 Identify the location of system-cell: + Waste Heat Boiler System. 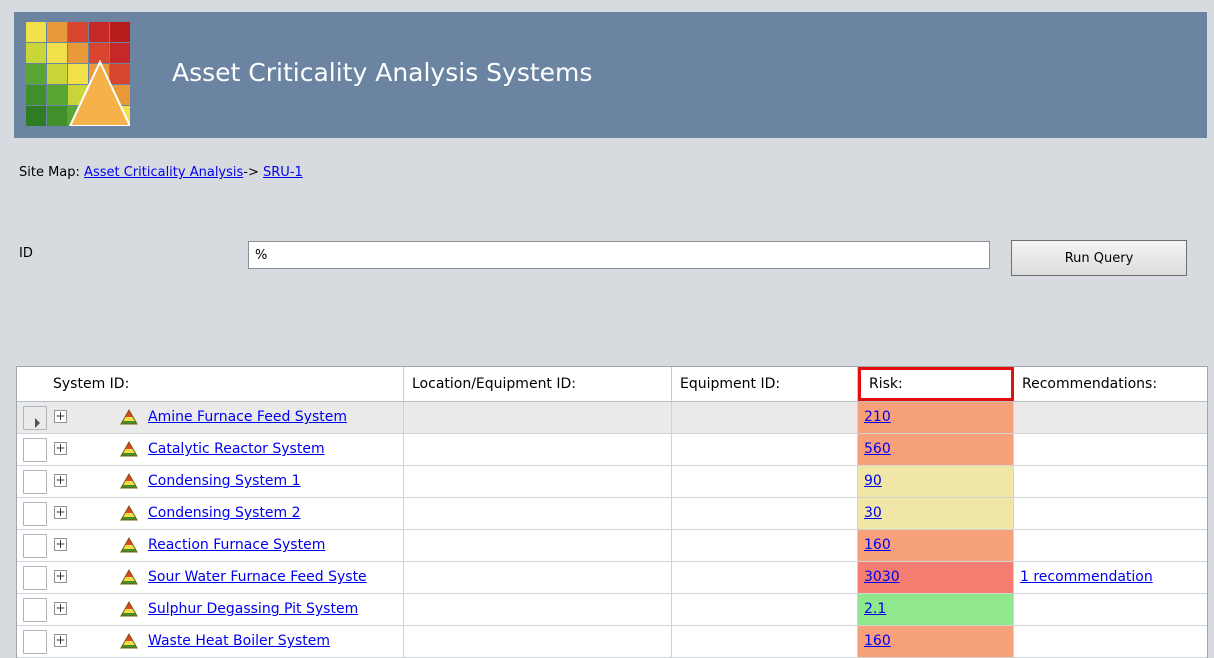
(210, 642).